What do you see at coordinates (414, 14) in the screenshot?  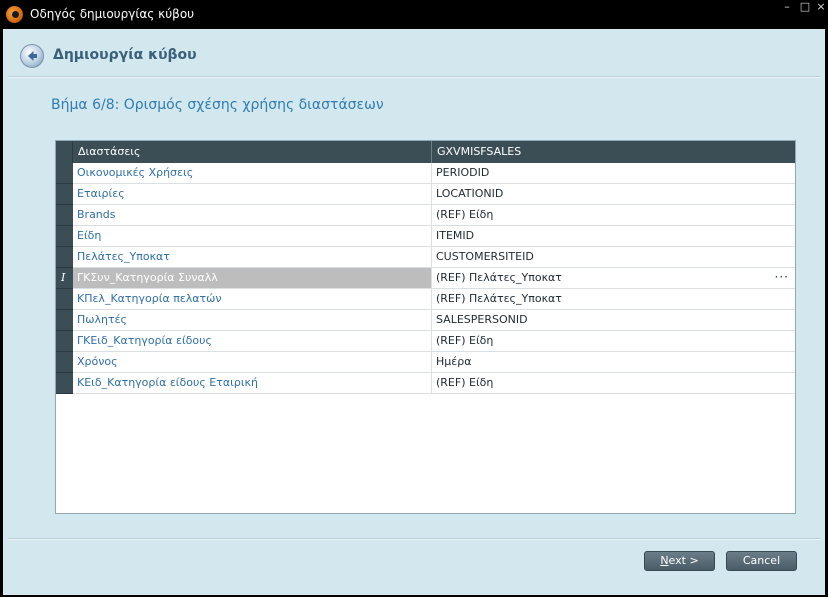 I see `title-bar: Οδηγός δημιουργίας κύβου – □ ×` at bounding box center [414, 14].